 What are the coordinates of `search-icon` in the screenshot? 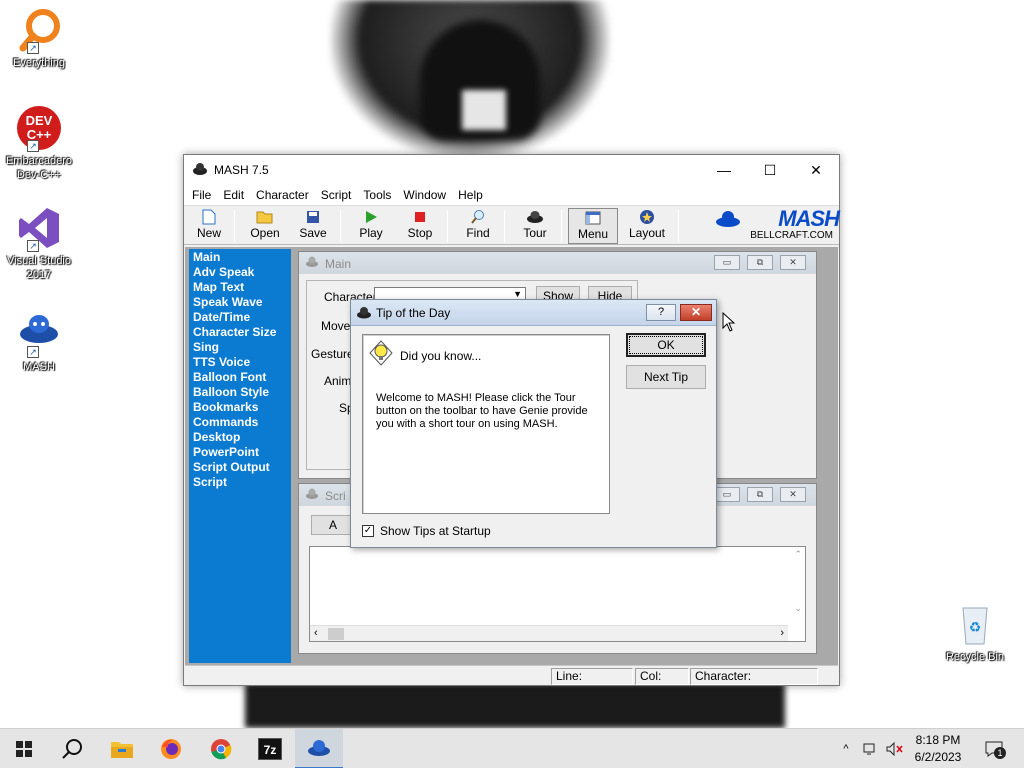 It's located at (72, 749).